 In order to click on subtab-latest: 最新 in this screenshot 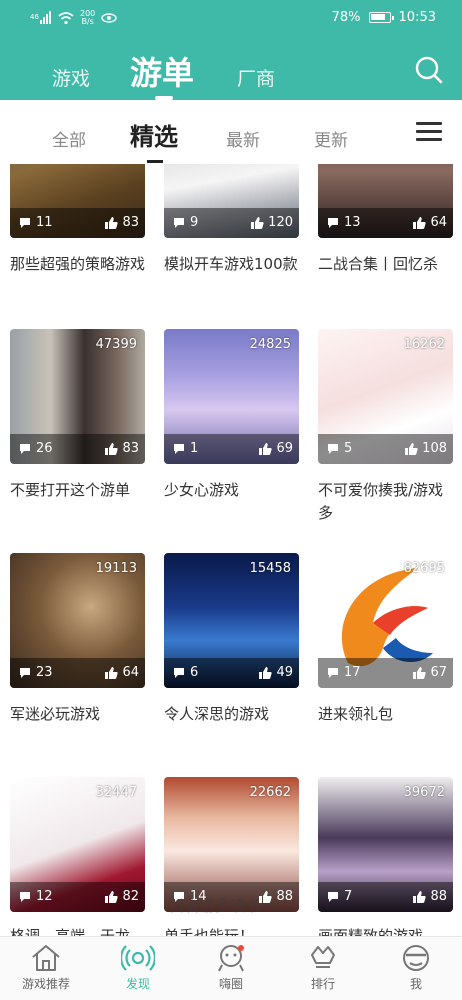, I will do `click(243, 138)`.